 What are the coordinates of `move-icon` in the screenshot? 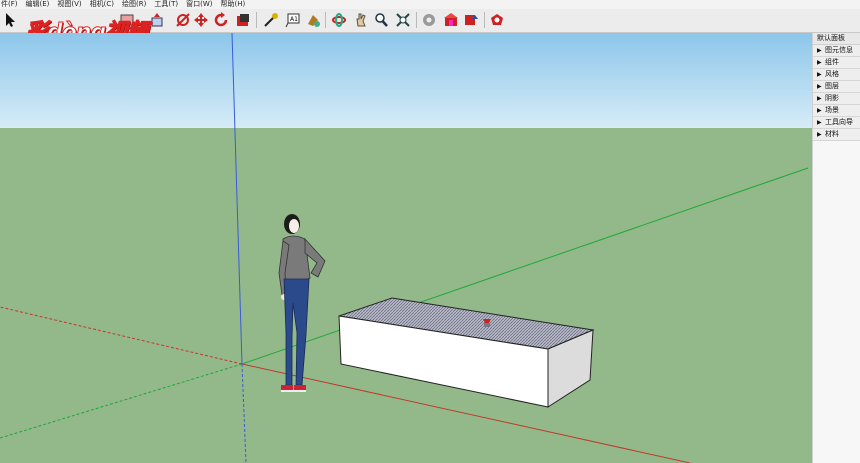 It's located at (201, 20).